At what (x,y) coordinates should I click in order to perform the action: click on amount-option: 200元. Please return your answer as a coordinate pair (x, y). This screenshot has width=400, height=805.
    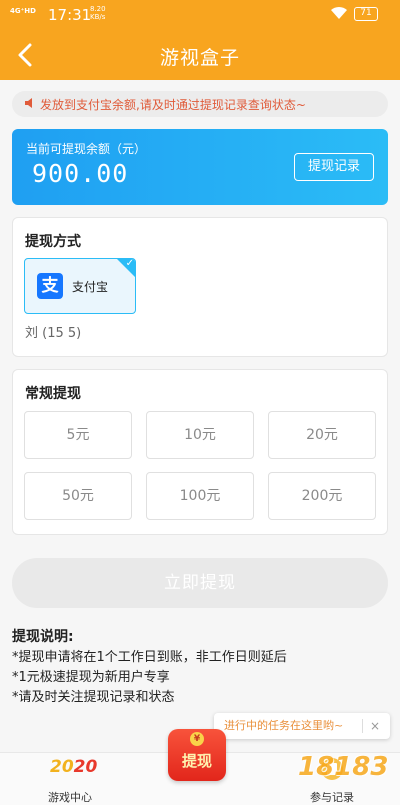
    Looking at the image, I should click on (322, 496).